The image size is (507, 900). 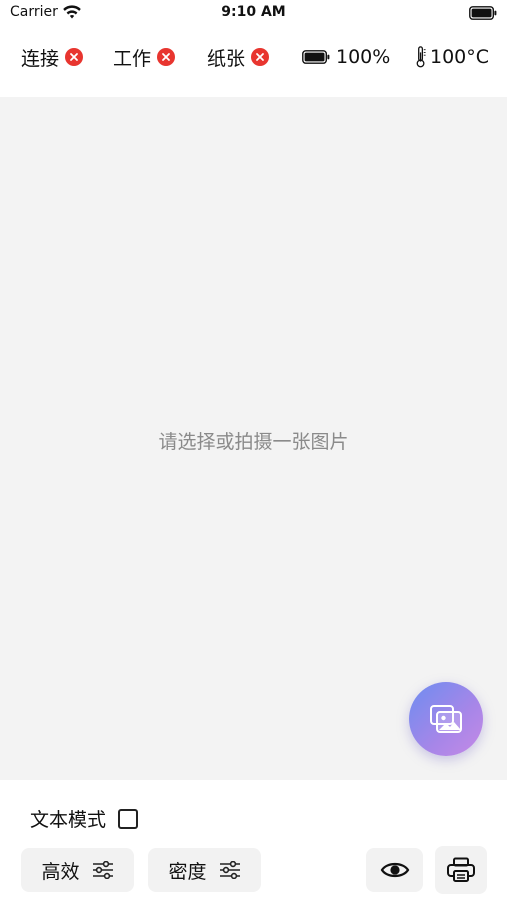 I want to click on battery-value: 100%, so click(x=363, y=57).